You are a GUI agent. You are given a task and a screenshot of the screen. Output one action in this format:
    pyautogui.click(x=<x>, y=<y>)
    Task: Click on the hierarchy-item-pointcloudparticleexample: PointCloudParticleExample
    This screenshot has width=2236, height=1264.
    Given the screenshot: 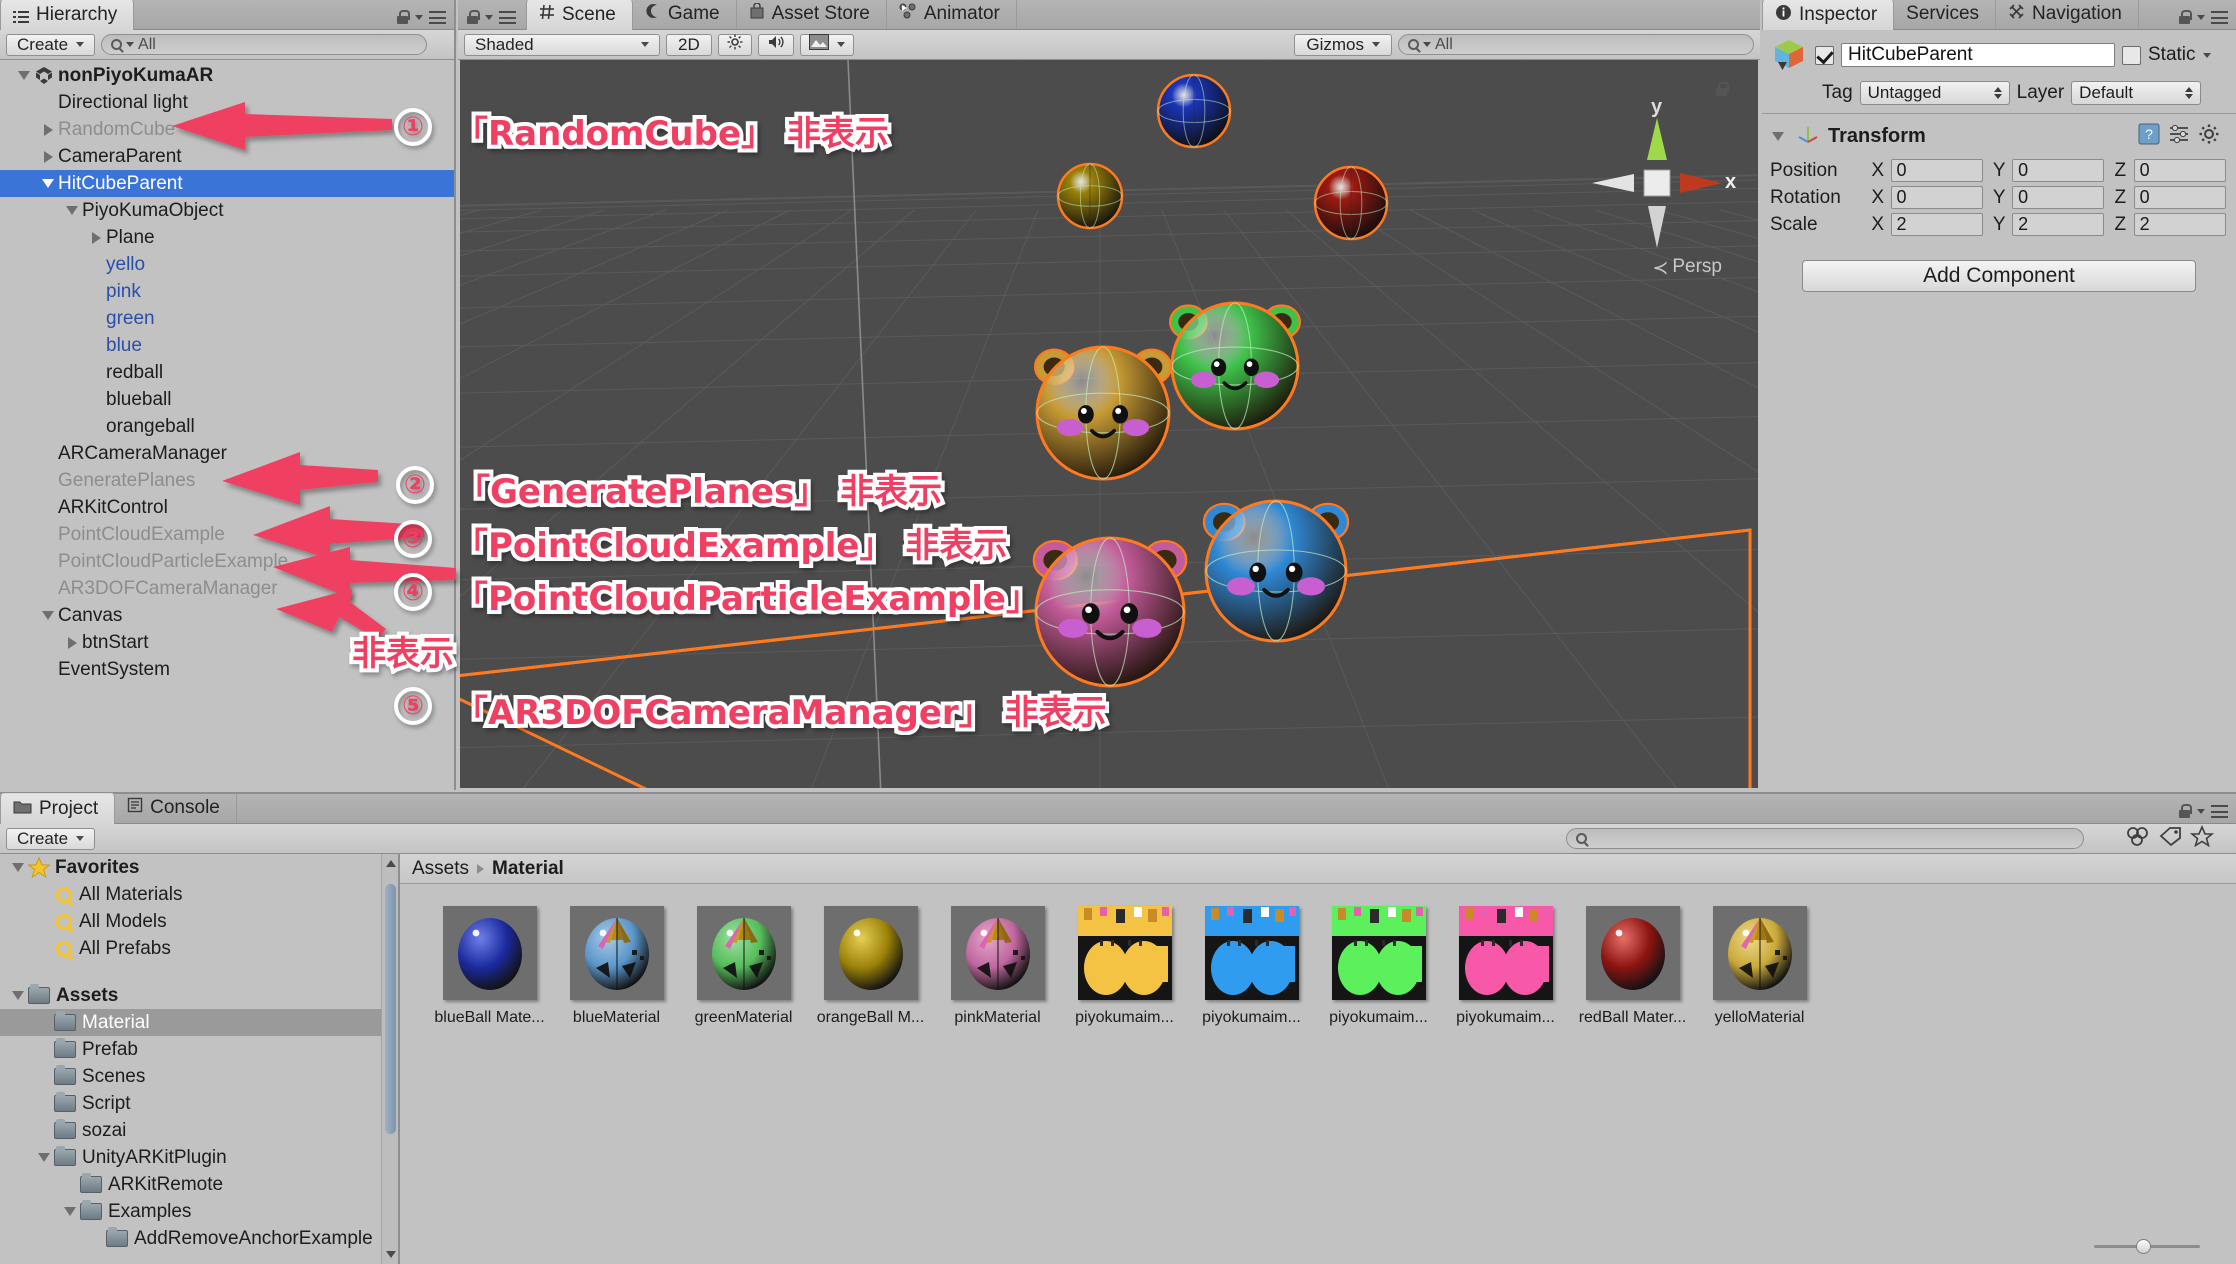 What is the action you would take?
    pyautogui.click(x=227, y=561)
    